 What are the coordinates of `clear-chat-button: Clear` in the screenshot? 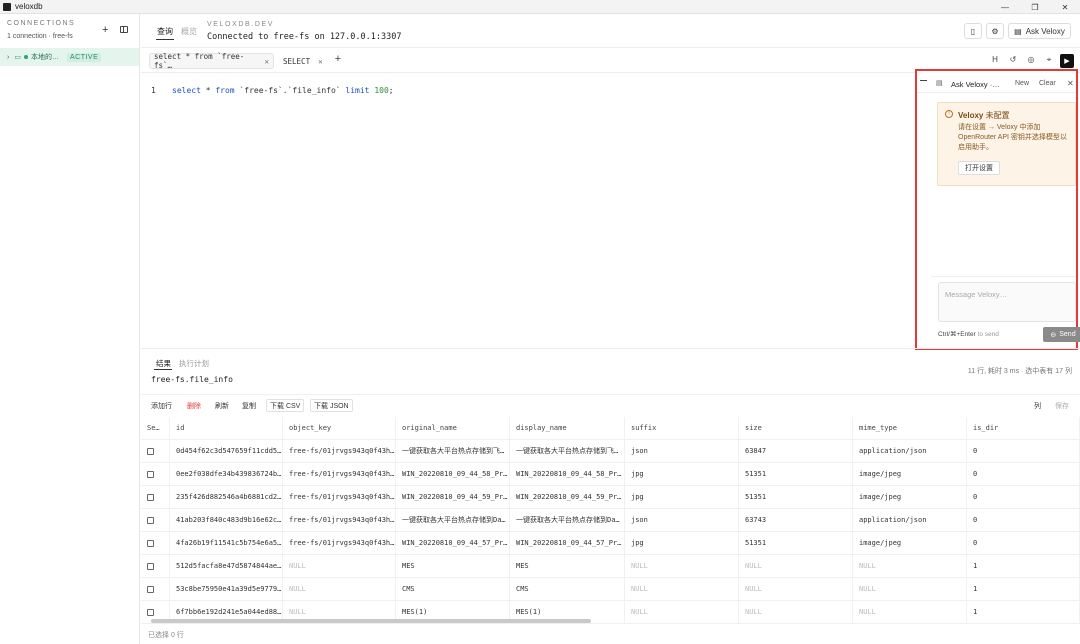 It's located at (1047, 83).